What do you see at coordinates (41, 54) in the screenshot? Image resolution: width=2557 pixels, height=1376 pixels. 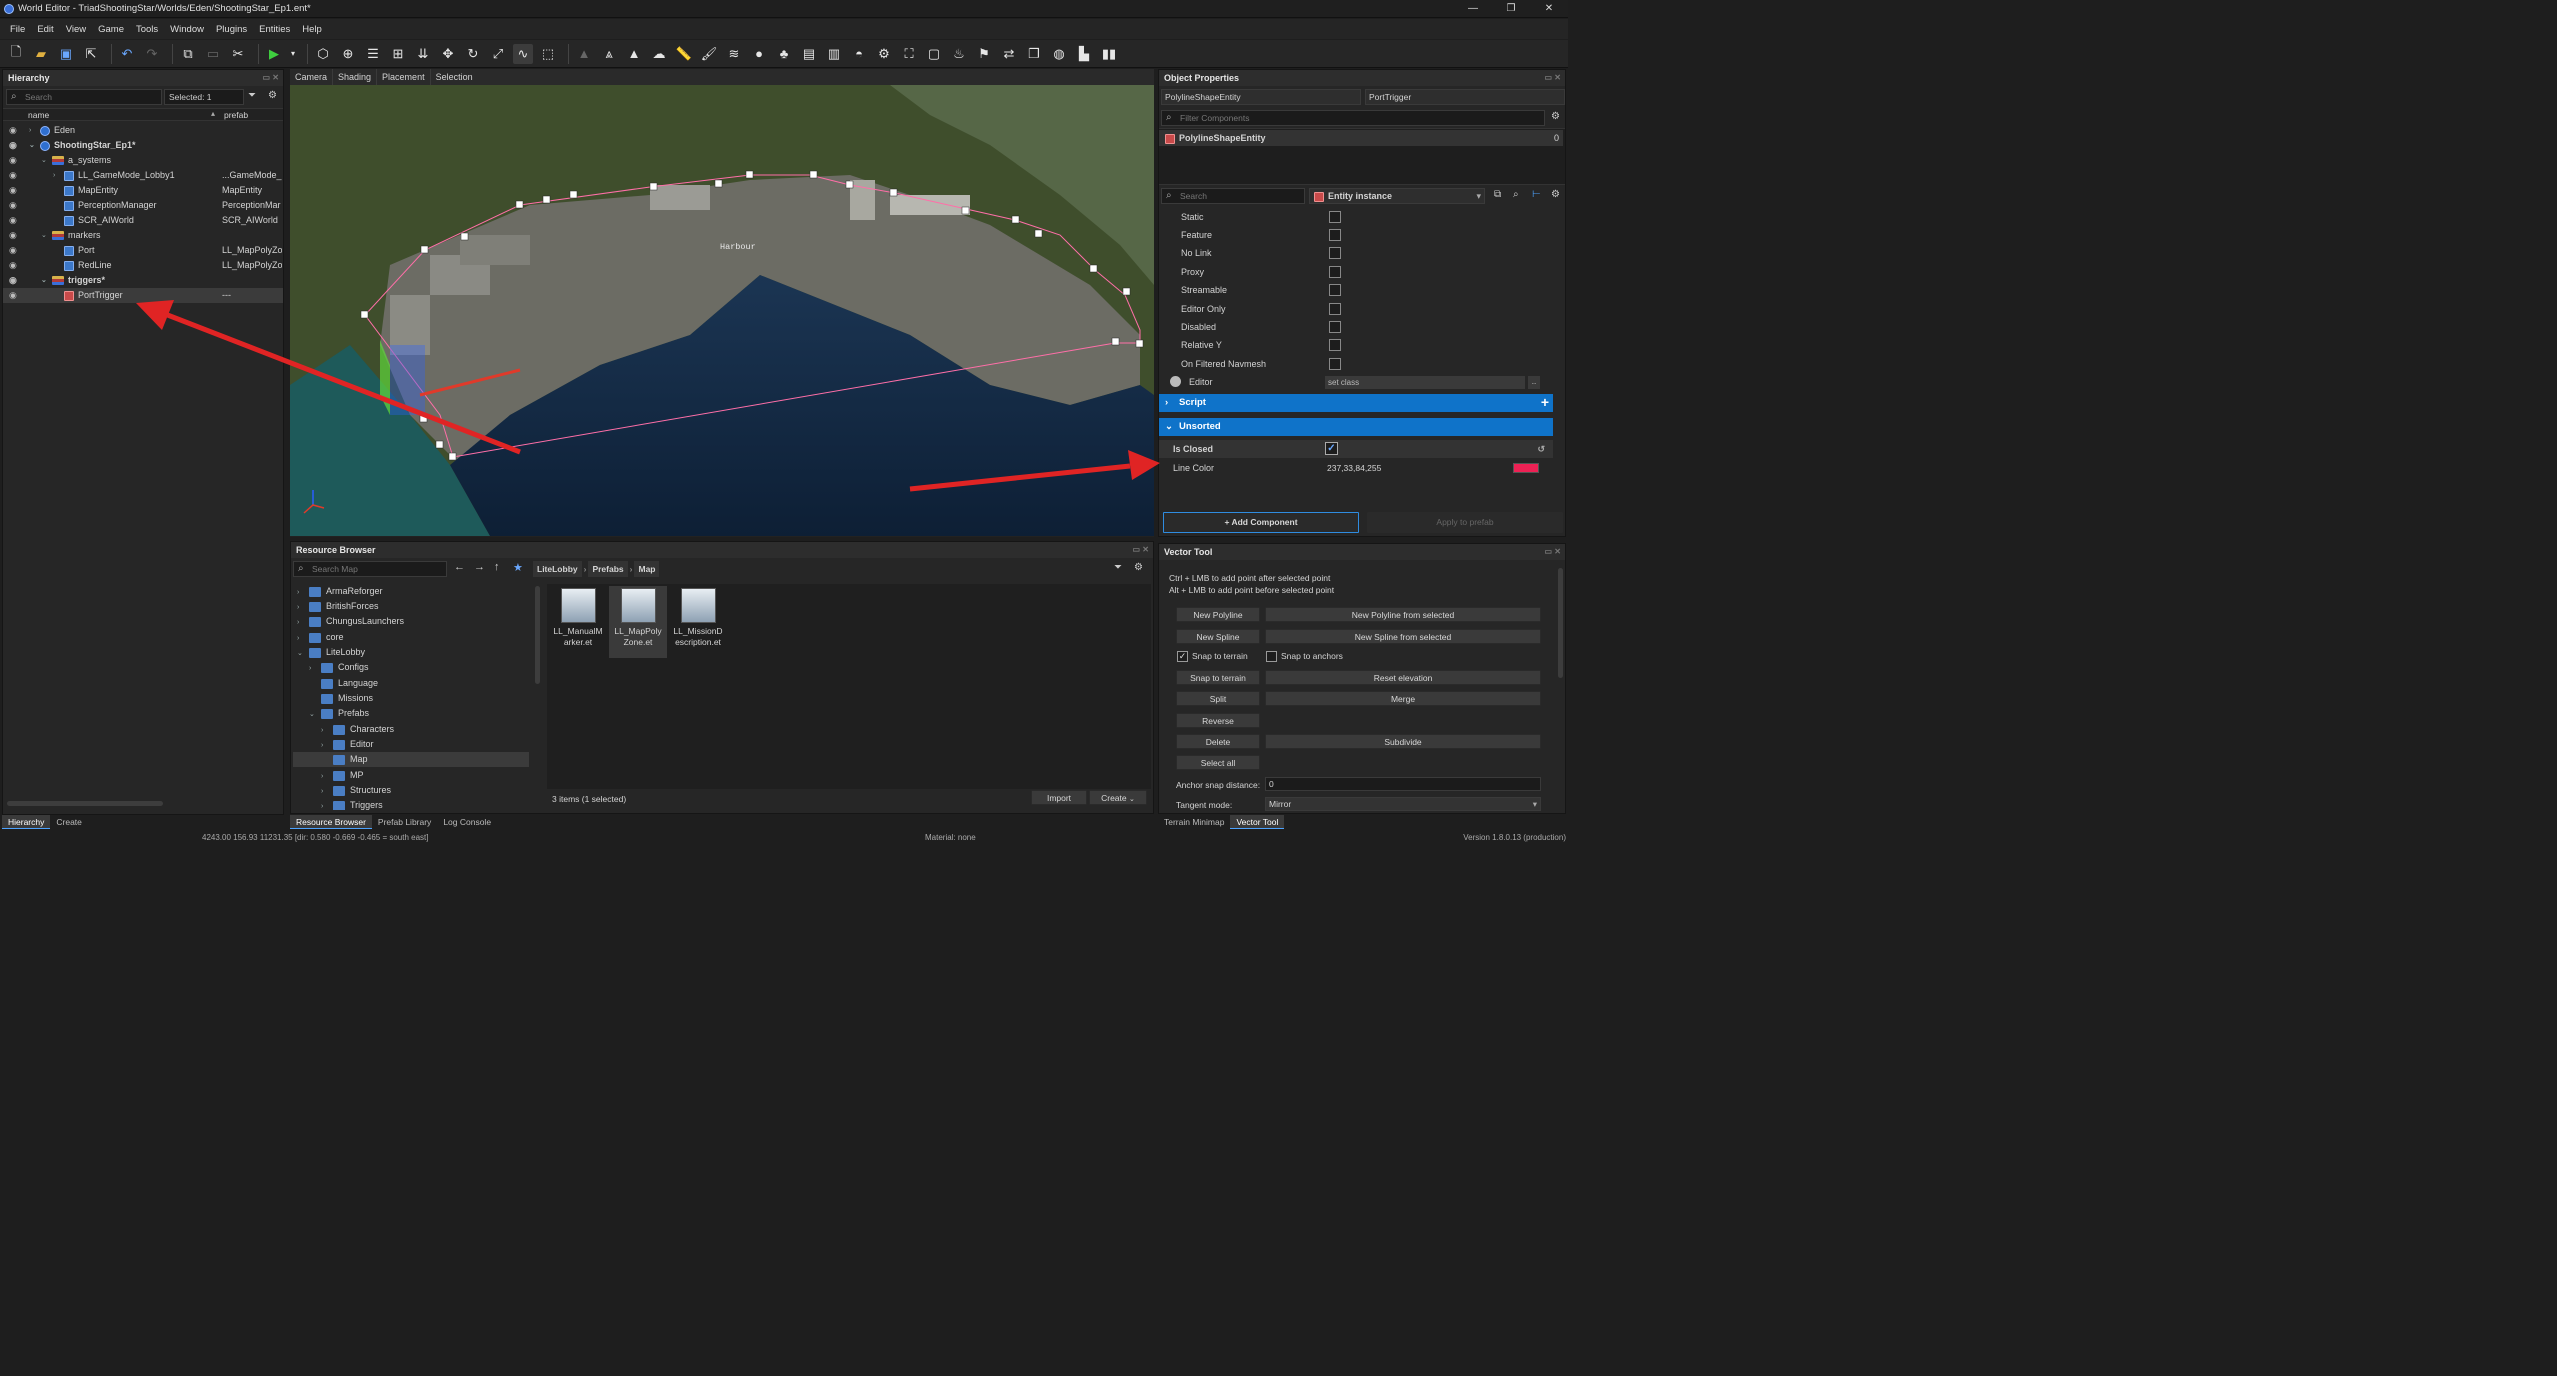 I see `open-folder-icon: ▰` at bounding box center [41, 54].